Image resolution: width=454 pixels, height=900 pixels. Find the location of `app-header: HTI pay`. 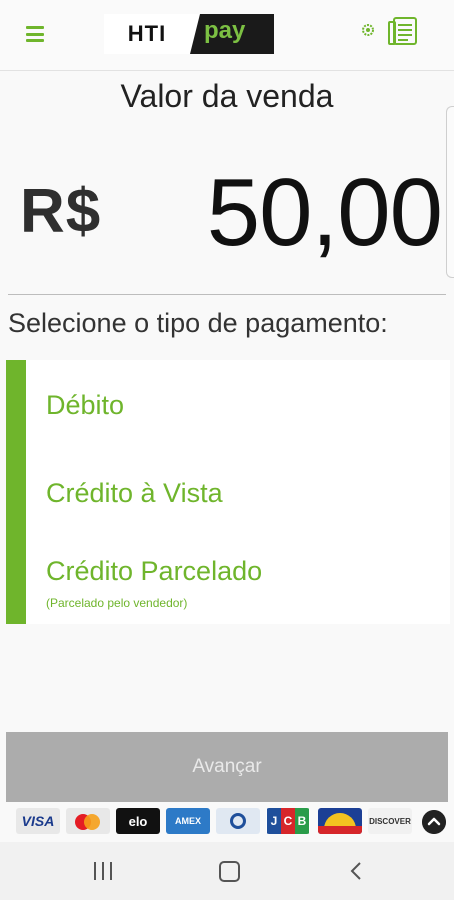

app-header: HTI pay is located at coordinates (227, 35).